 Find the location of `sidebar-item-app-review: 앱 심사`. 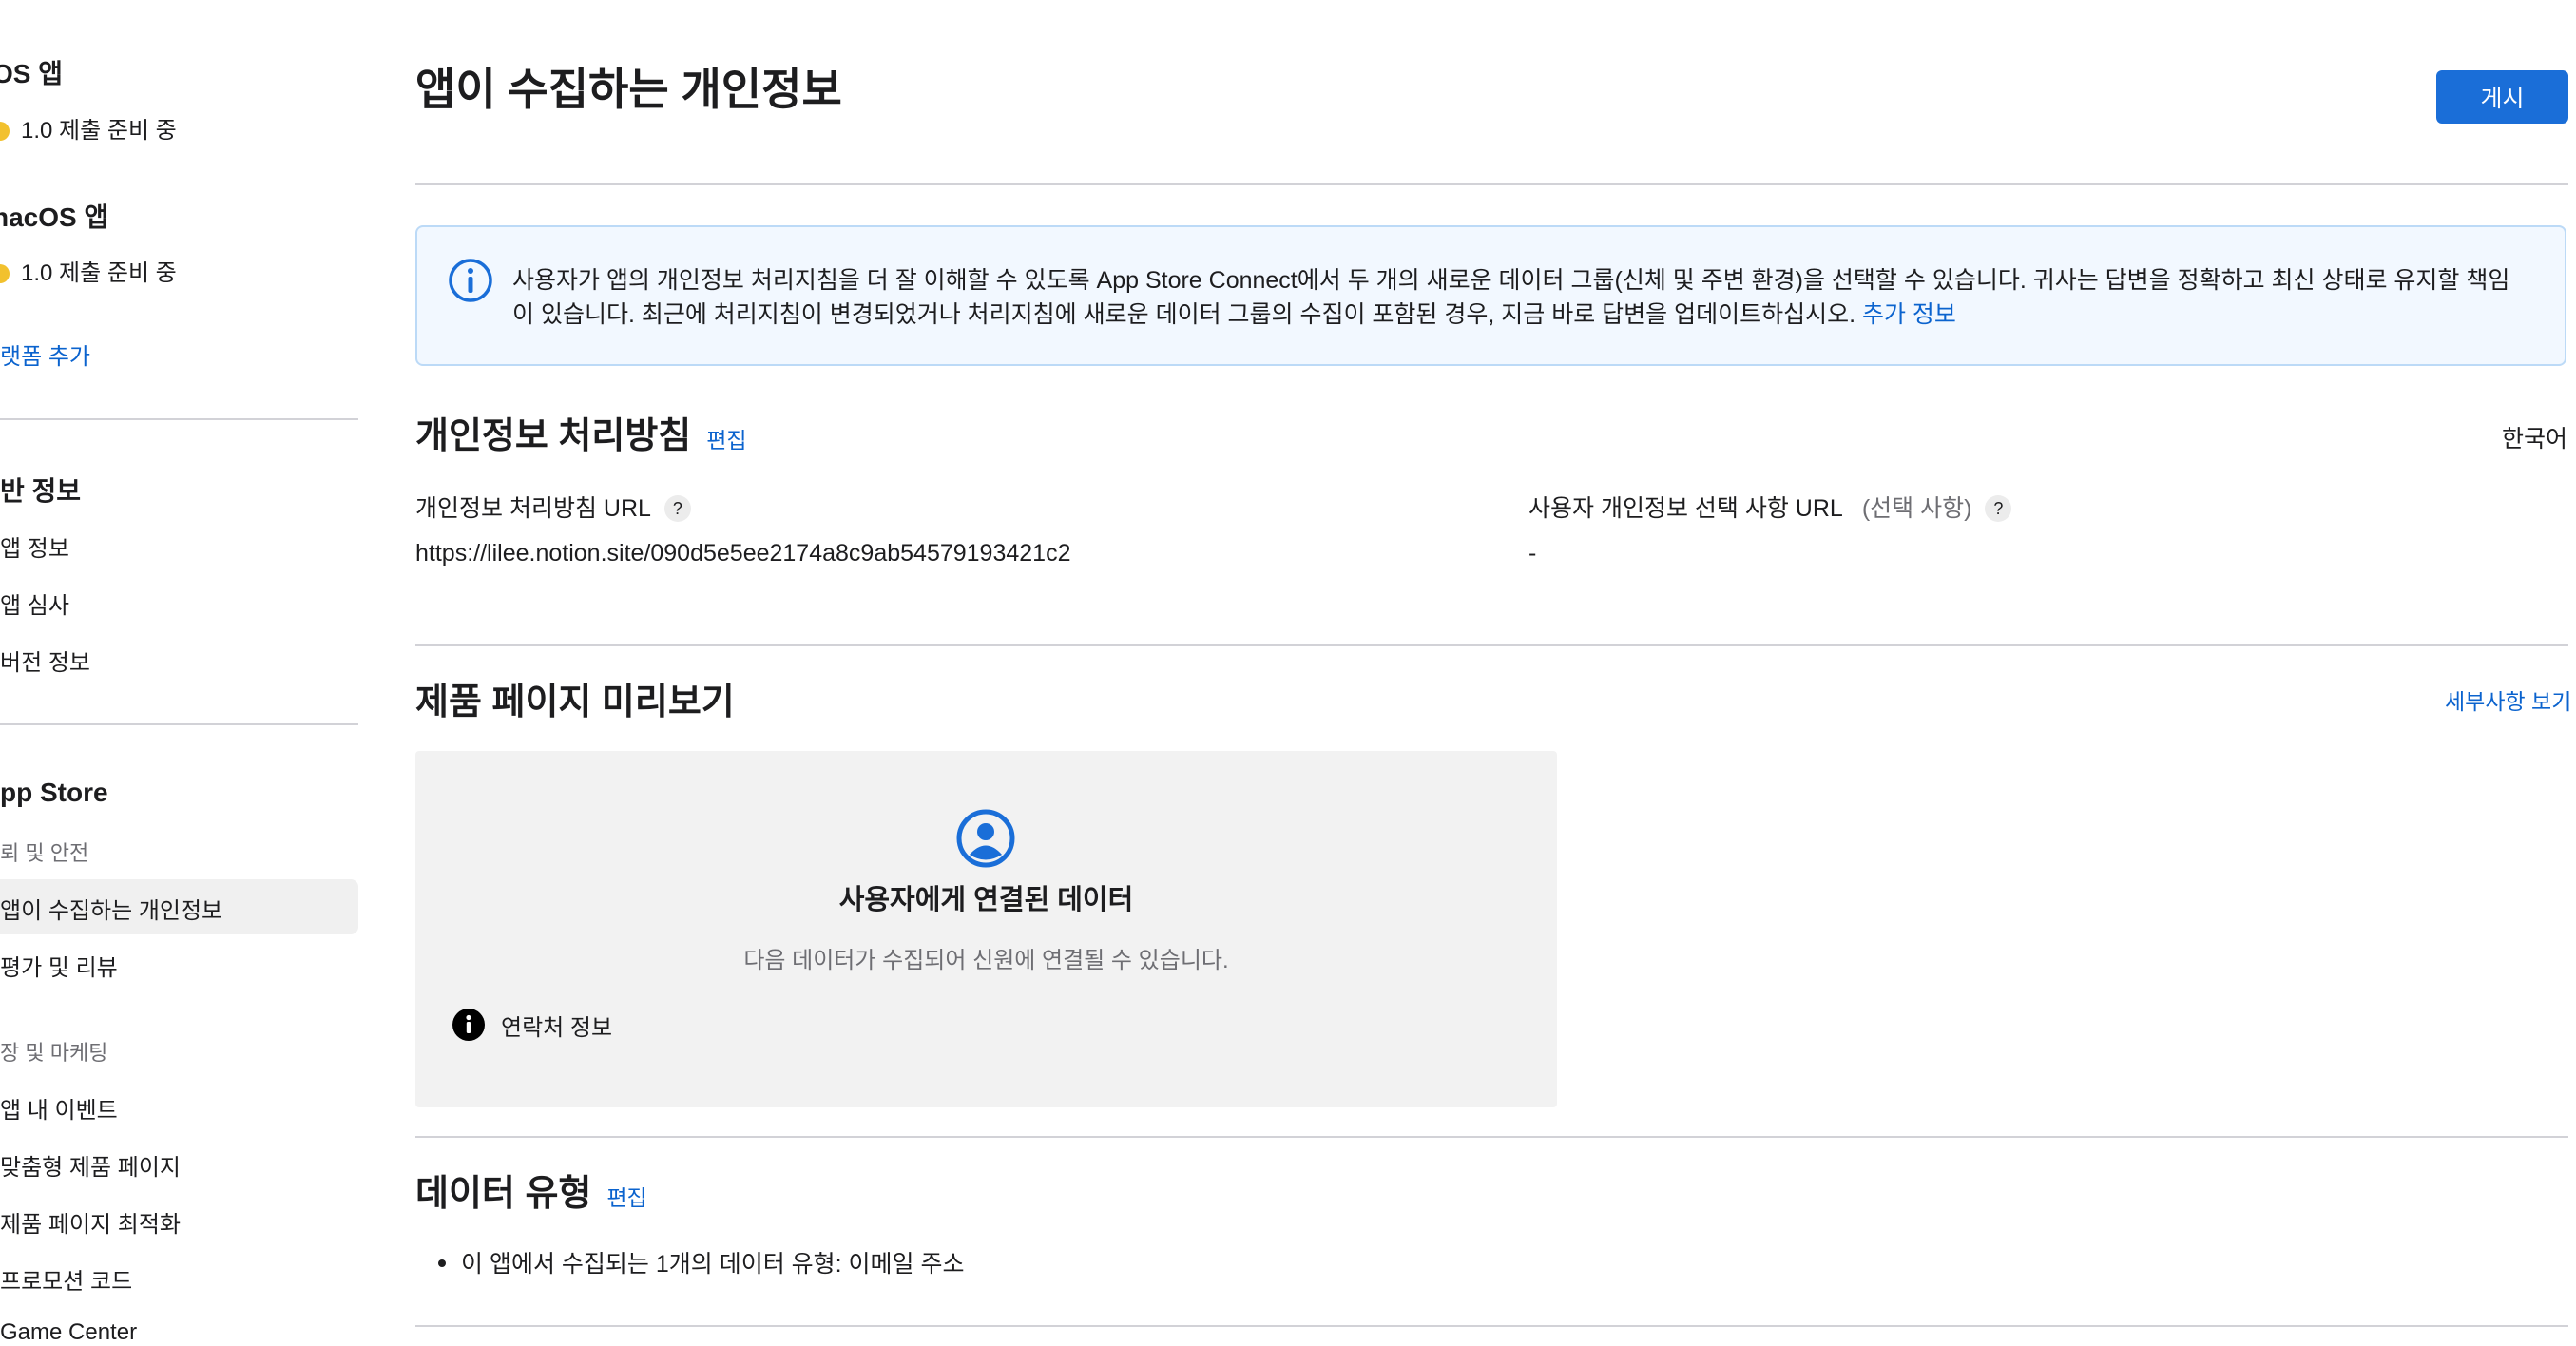

sidebar-item-app-review: 앱 심사 is located at coordinates (35, 603).